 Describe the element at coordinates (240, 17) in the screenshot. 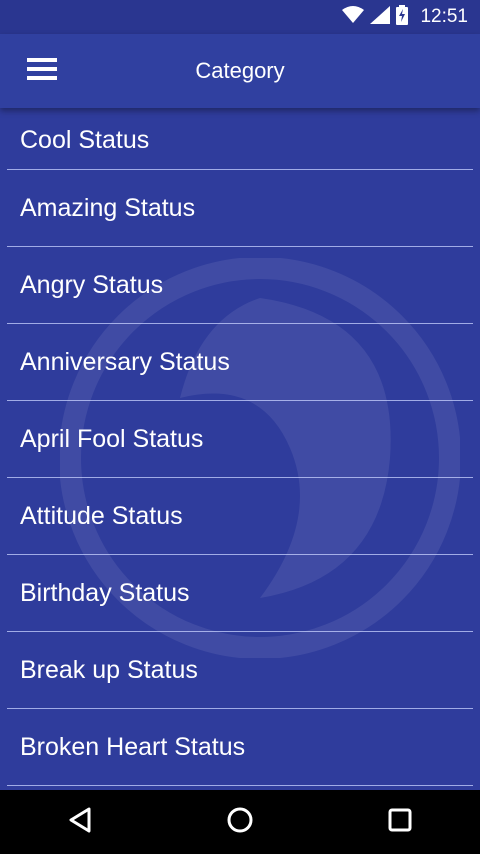

I see `status-bar: 12:51` at that location.